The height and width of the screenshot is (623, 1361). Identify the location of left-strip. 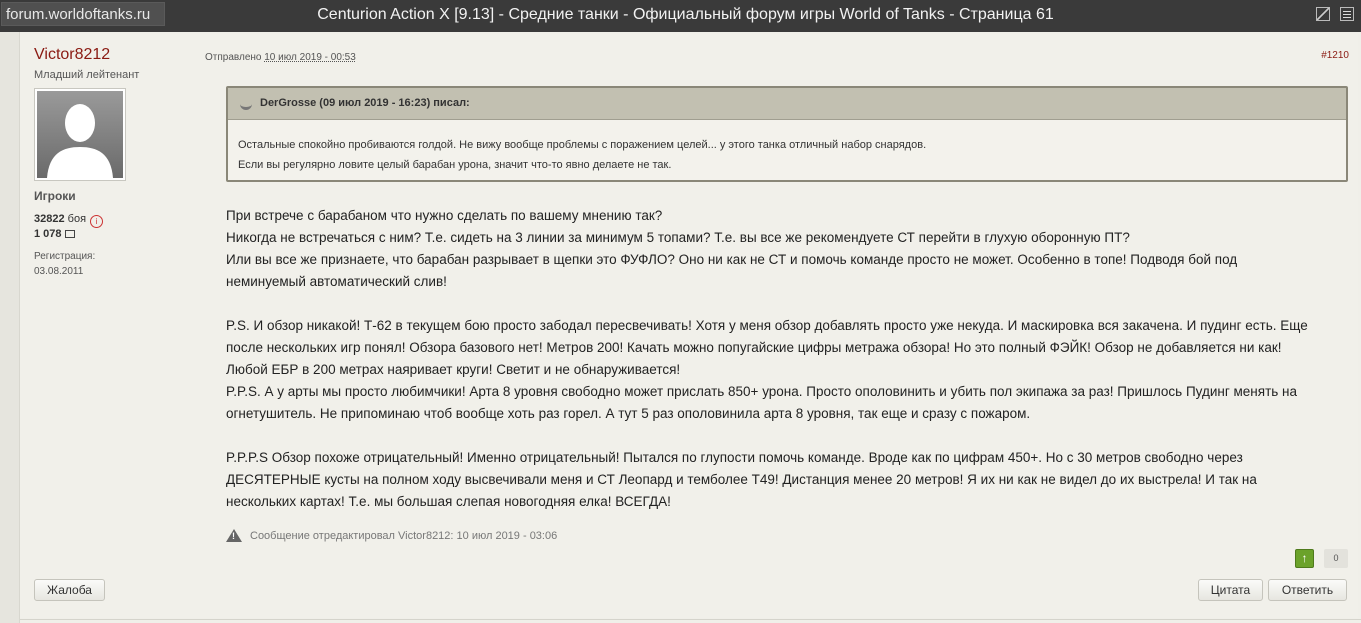
(10, 327).